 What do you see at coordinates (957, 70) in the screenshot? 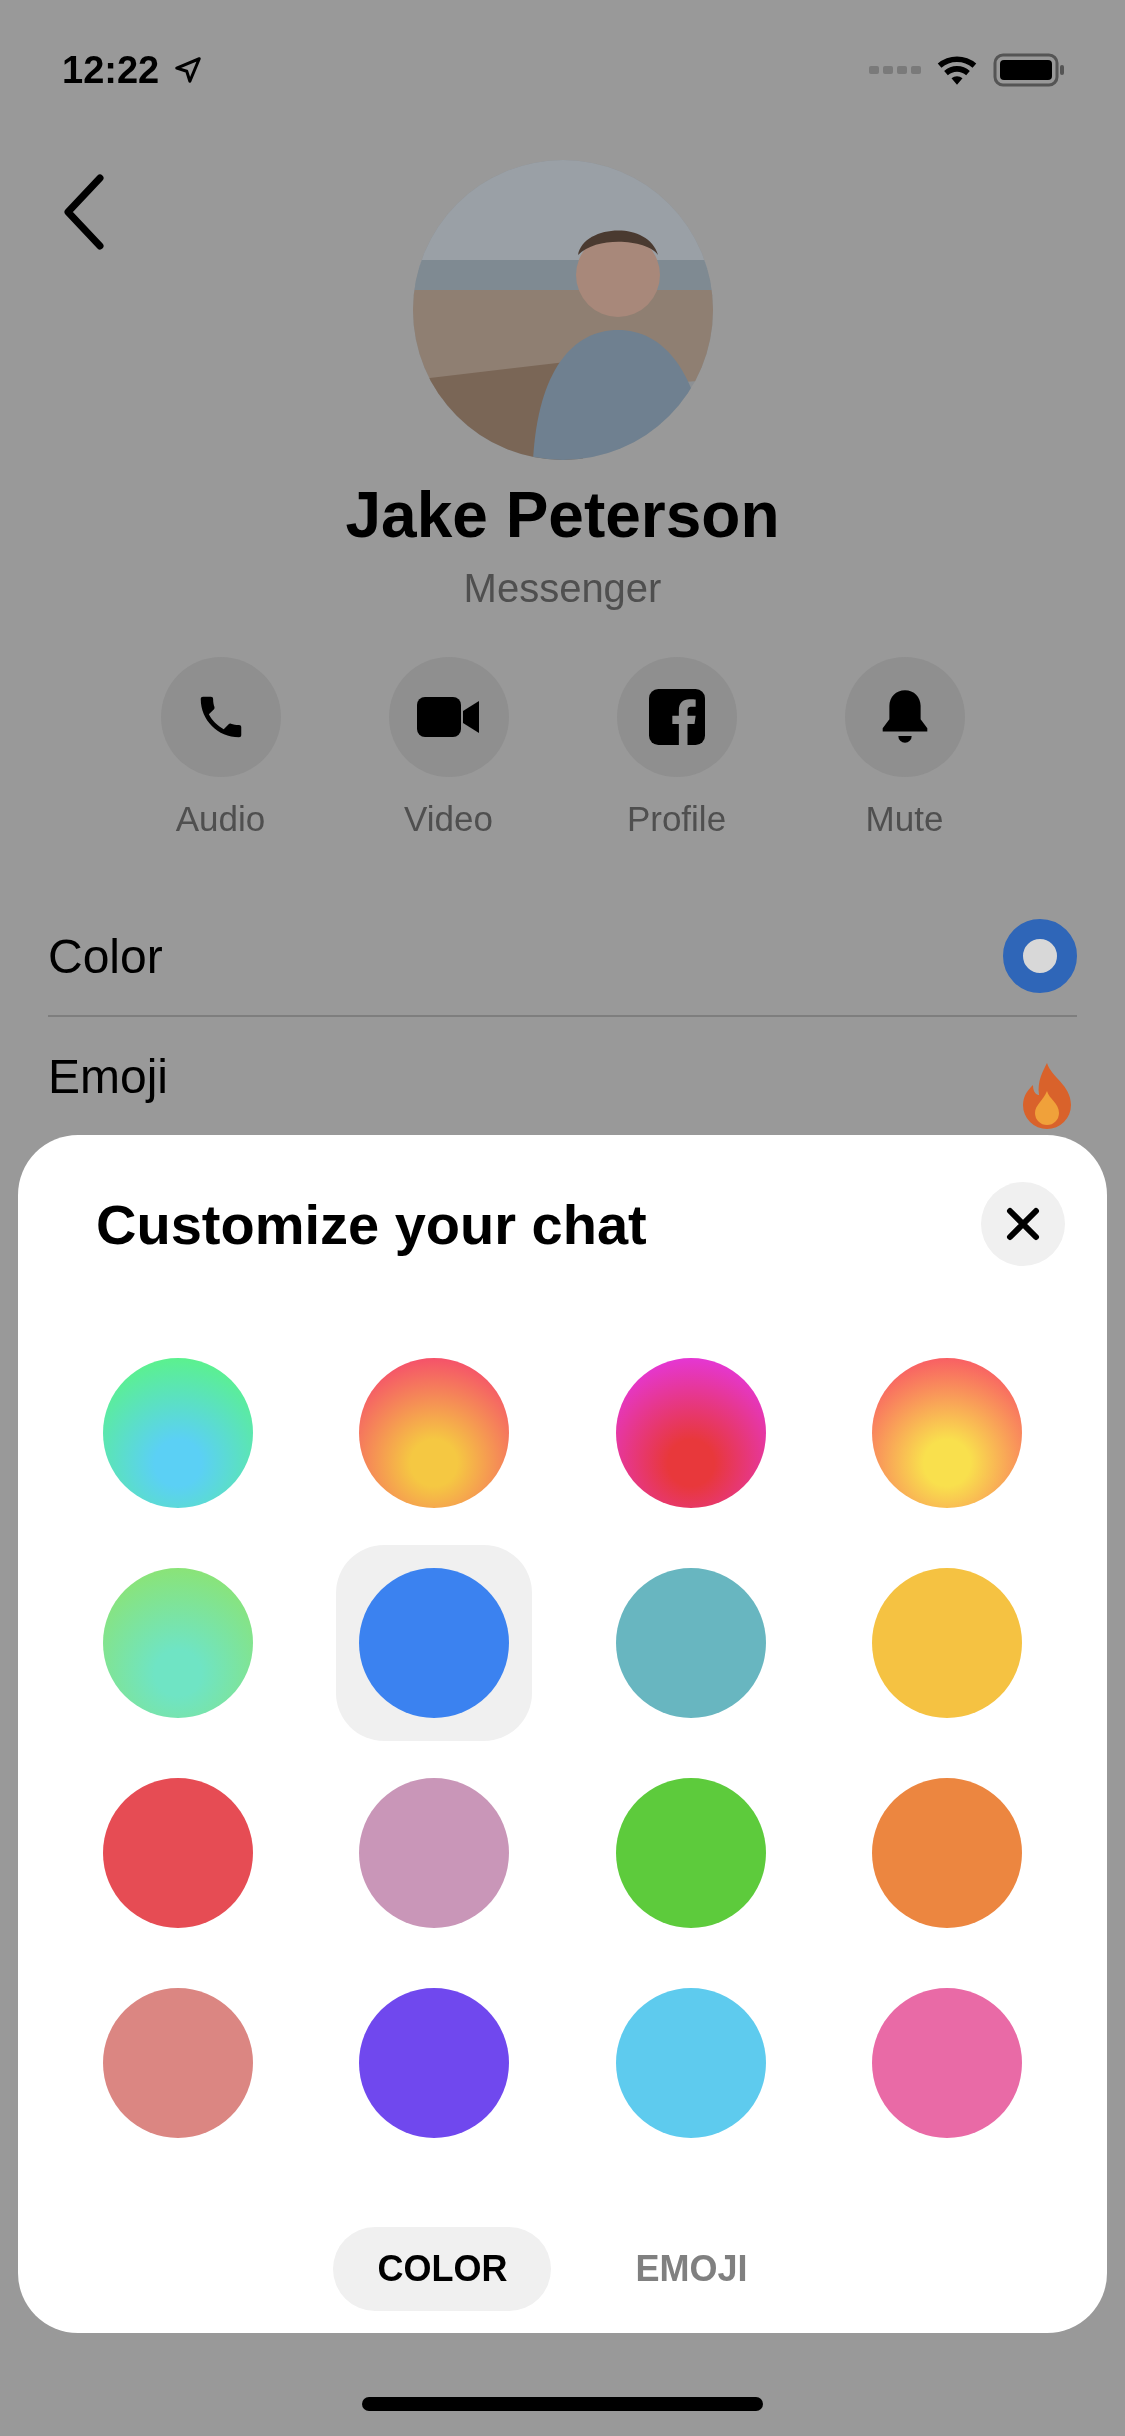
I see `wifi-icon` at bounding box center [957, 70].